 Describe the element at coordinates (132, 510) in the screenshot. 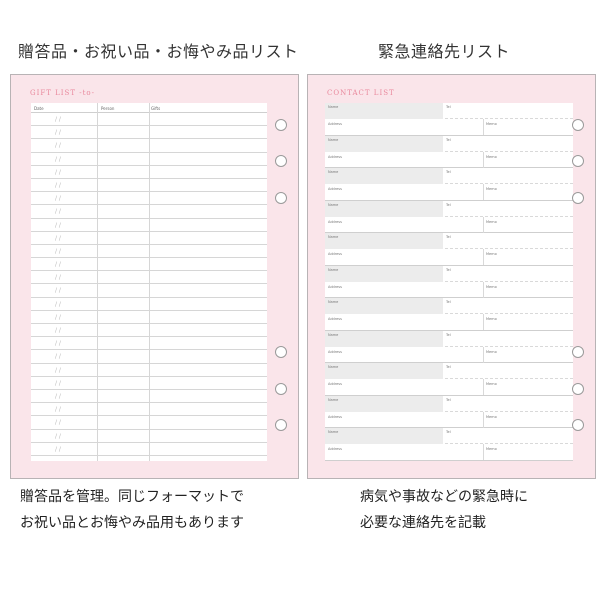

I see `gift-list-description: 贈答品を管理。同じフォーマットで お祝い品とお悔やみ品用もあります` at that location.